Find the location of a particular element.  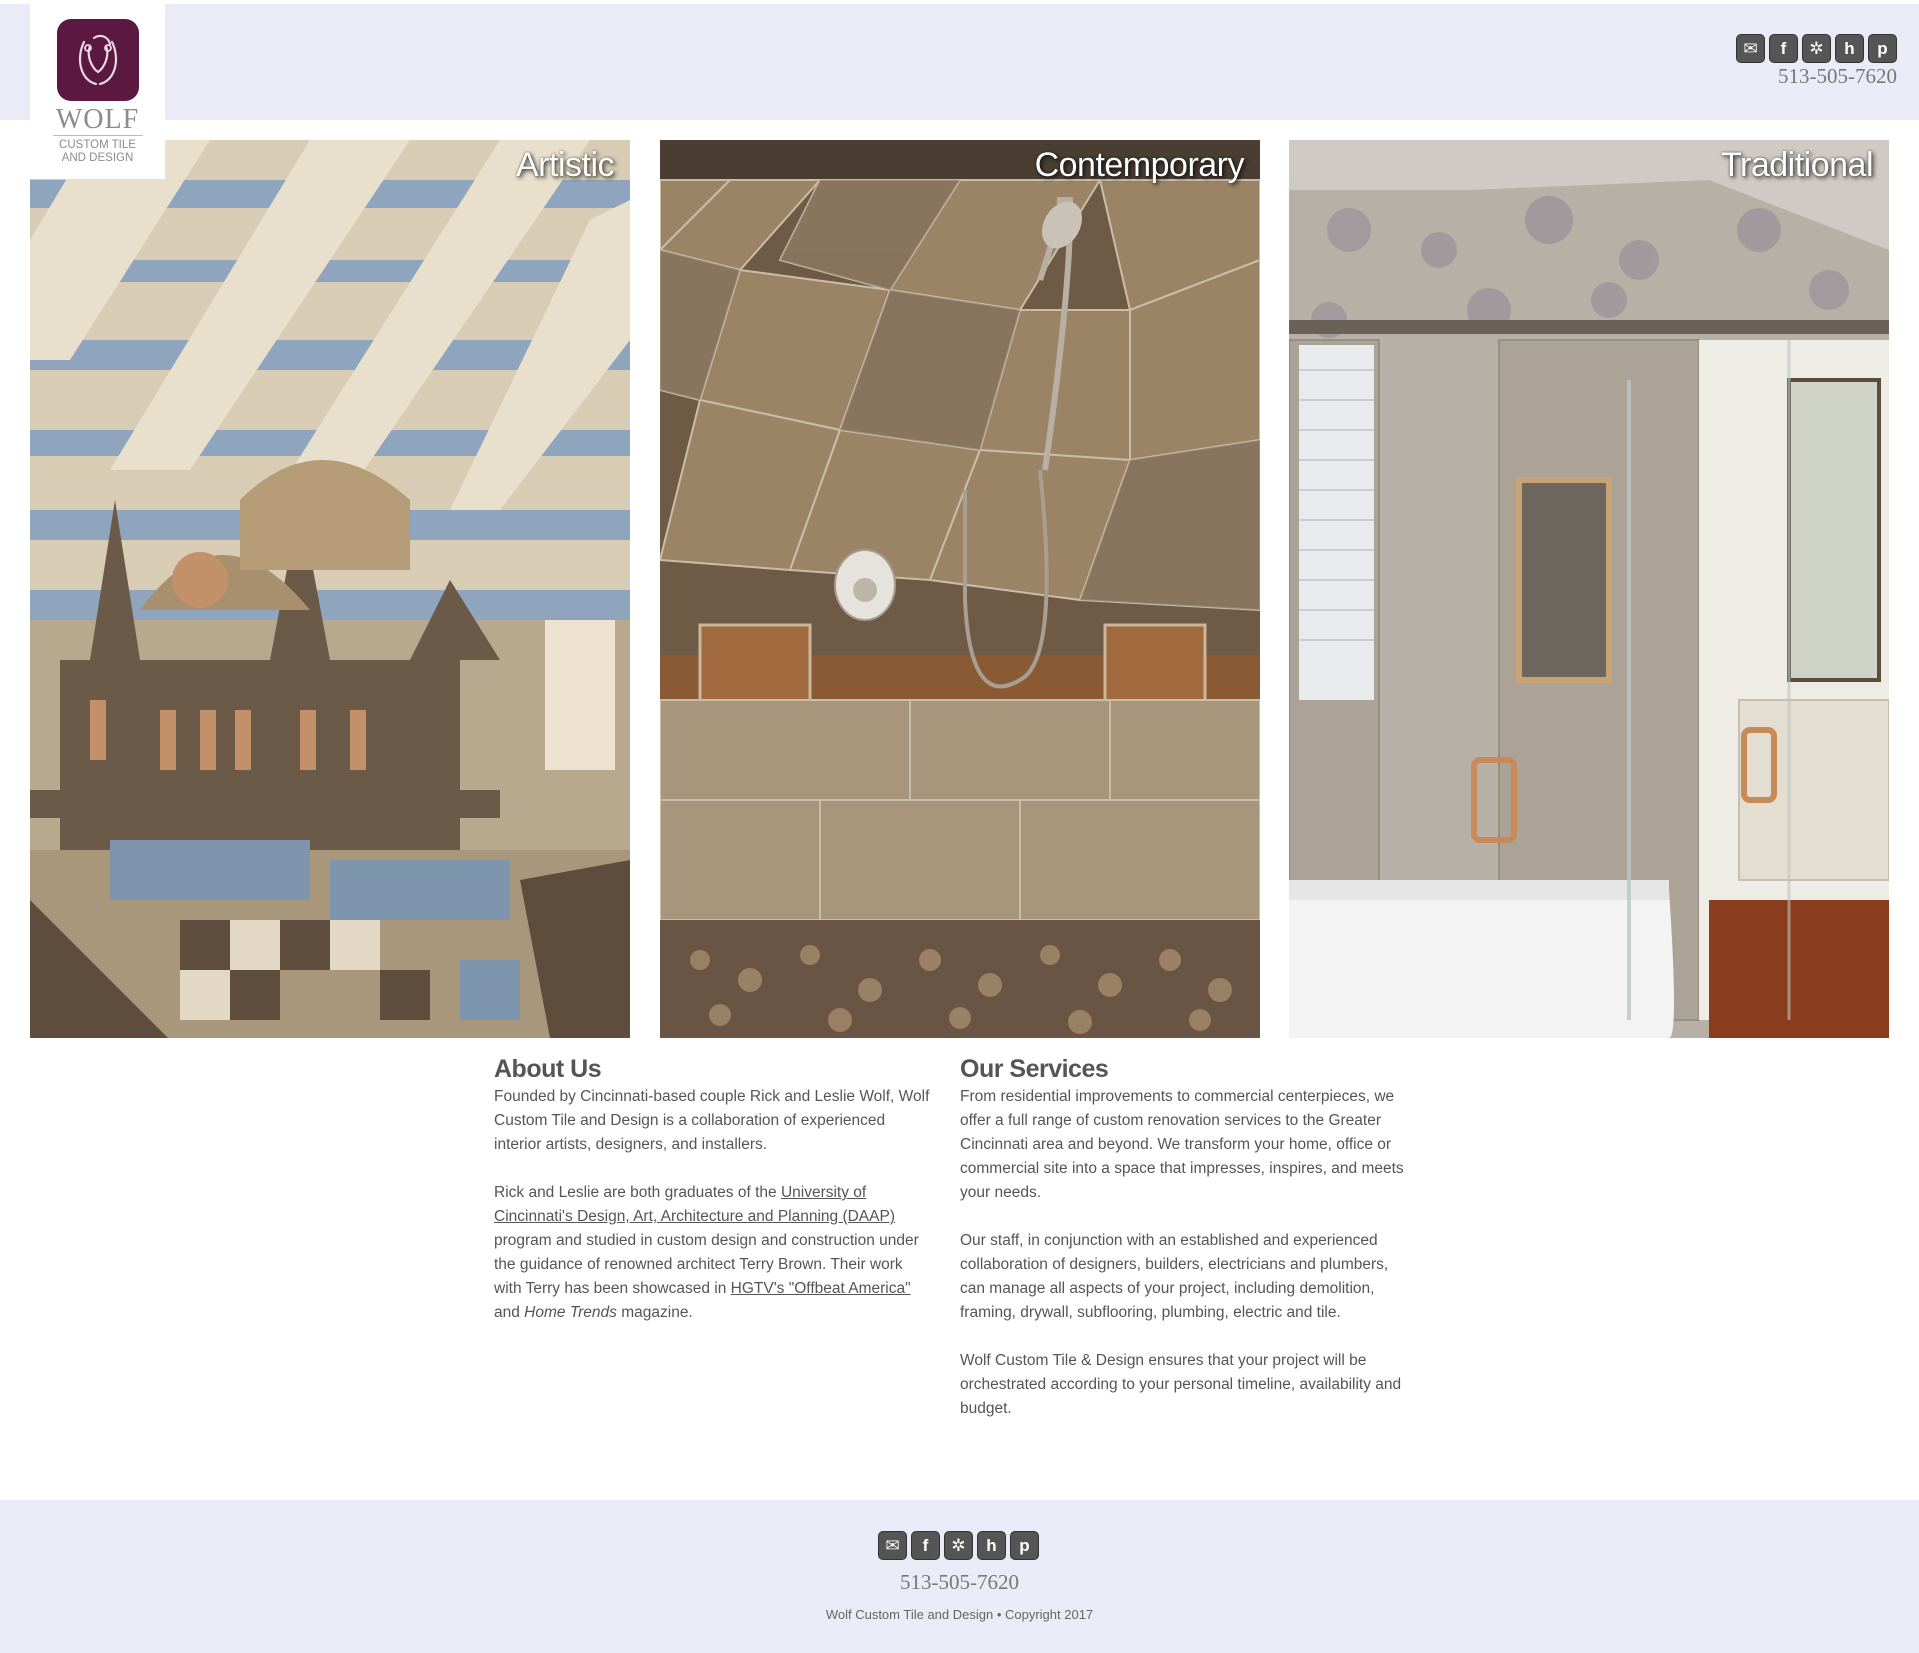

logo-tagline: CUSTOM TILE AND DESIGN is located at coordinates (97, 150).